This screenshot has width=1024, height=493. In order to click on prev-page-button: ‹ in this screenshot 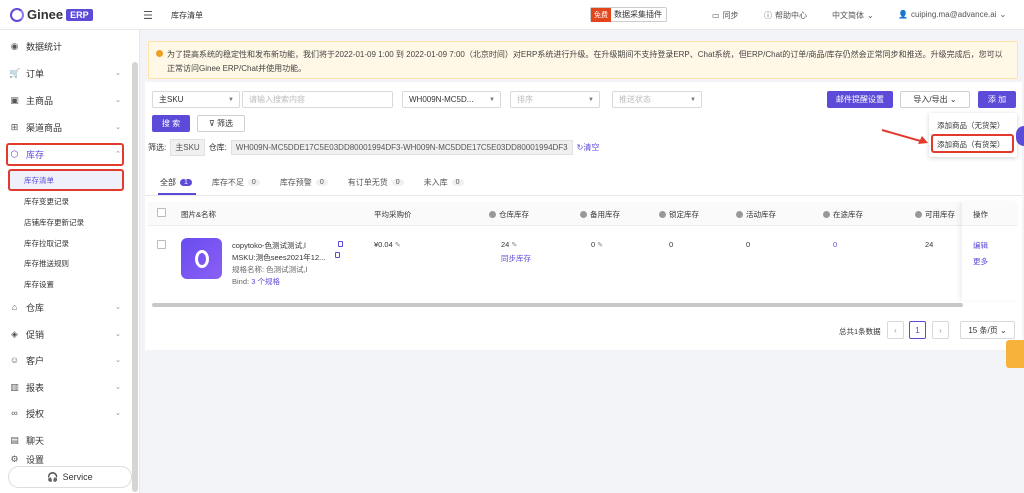, I will do `click(895, 330)`.